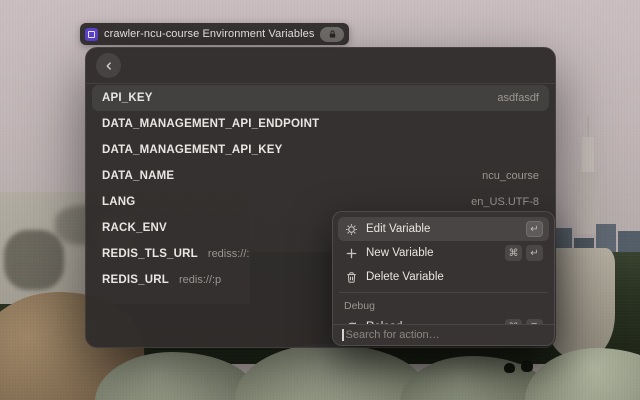  I want to click on env-var-value: ncu_course, so click(510, 176).